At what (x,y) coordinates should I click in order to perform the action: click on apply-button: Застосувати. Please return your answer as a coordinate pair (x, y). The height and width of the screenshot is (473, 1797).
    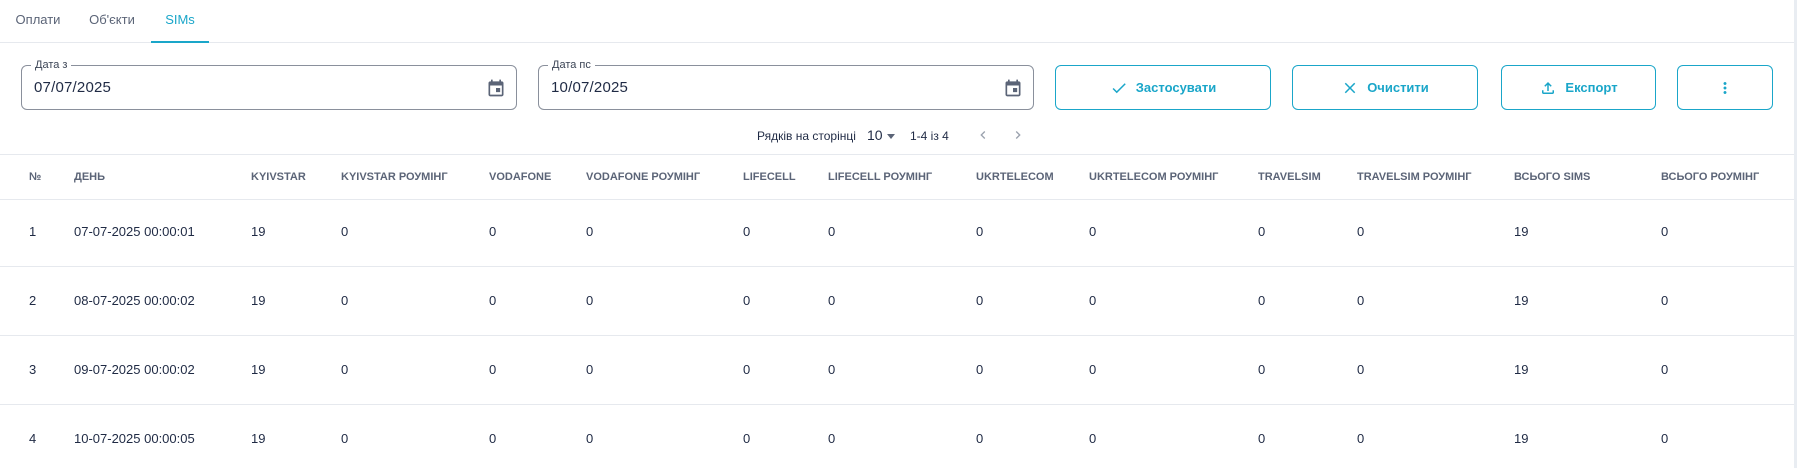
    Looking at the image, I should click on (1163, 87).